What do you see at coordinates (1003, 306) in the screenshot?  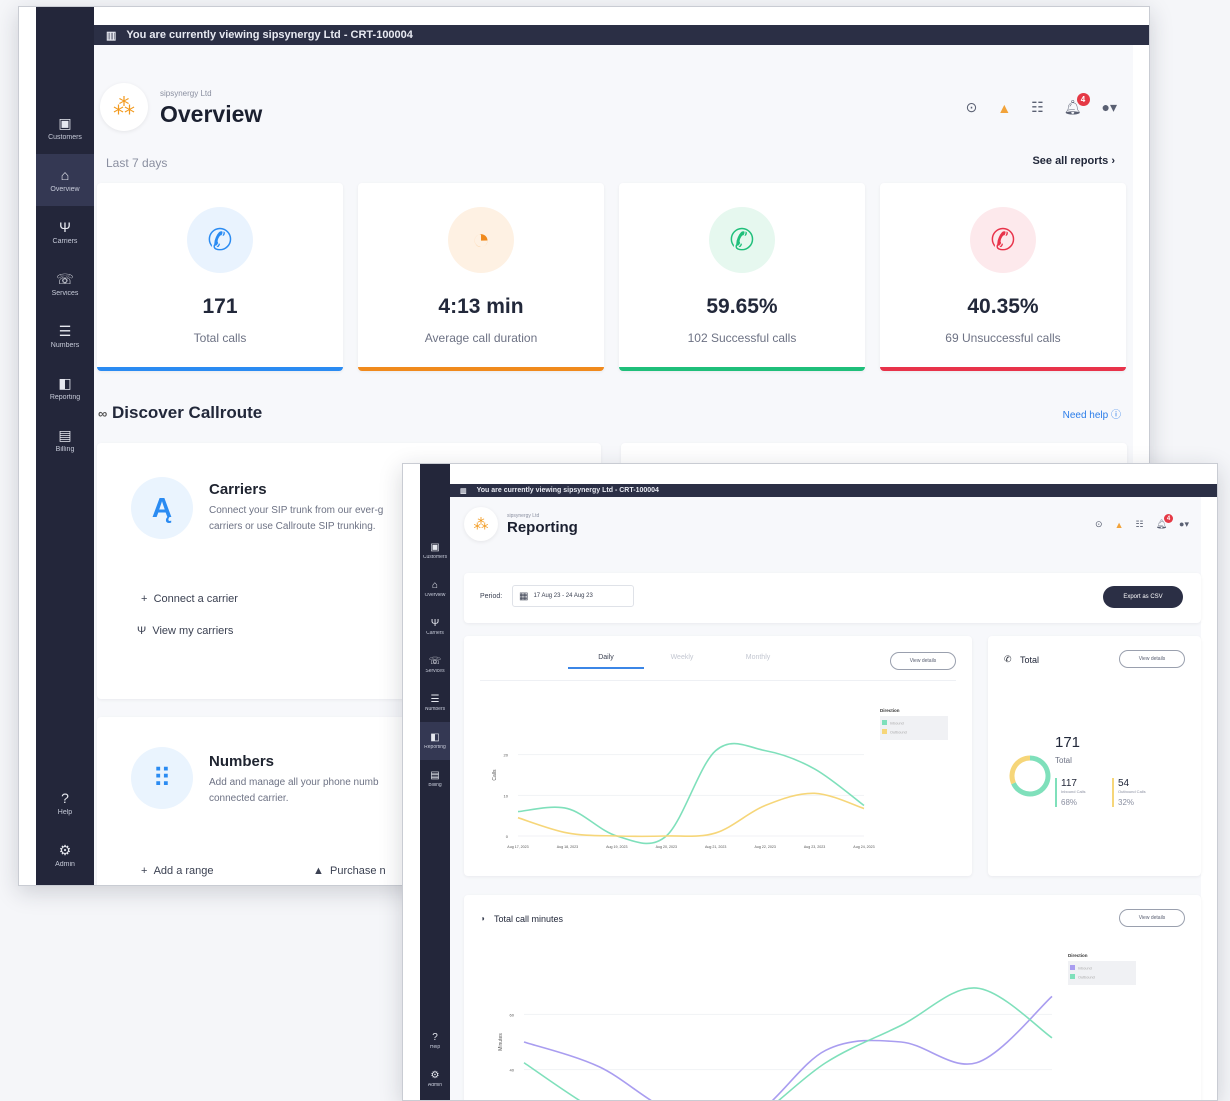 I see `stat-value: 40.35%` at bounding box center [1003, 306].